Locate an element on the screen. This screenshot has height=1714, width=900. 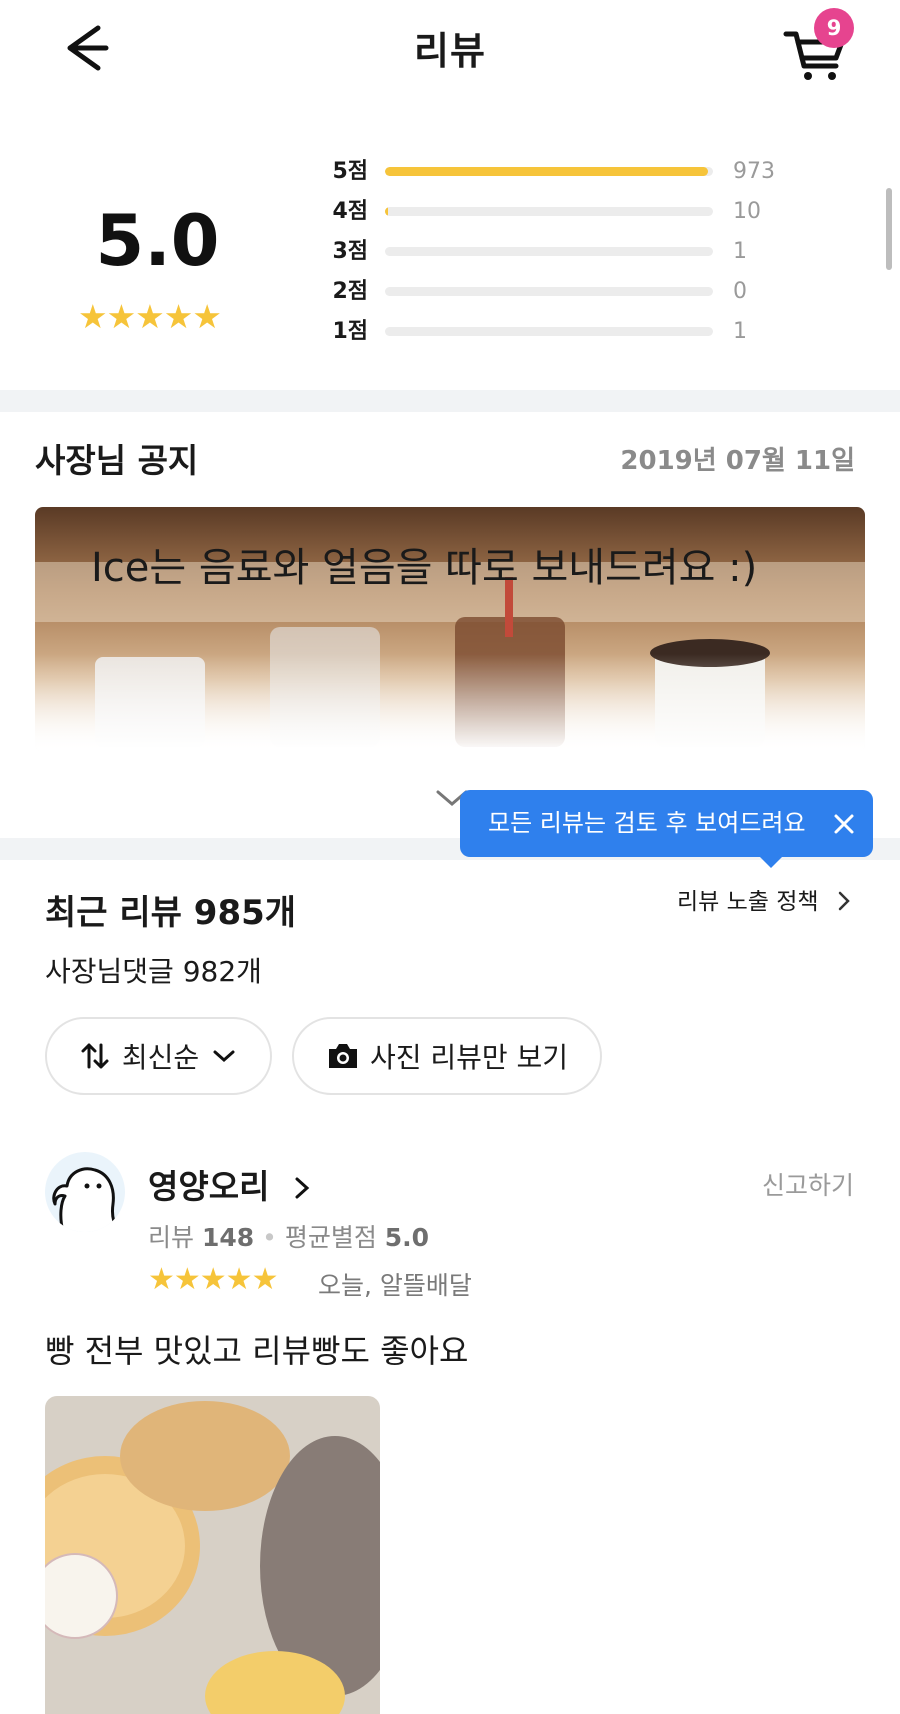
reviewer-name-link: 영양오리 is located at coordinates (230, 1184).